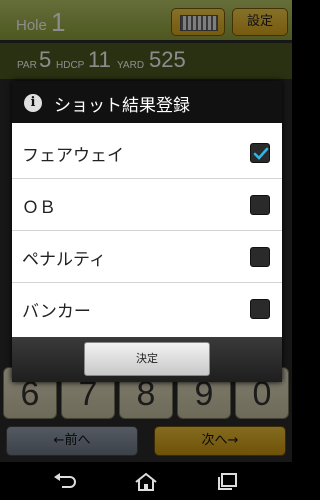  Describe the element at coordinates (147, 205) in the screenshot. I see `option-ob: ＯＢ` at that location.